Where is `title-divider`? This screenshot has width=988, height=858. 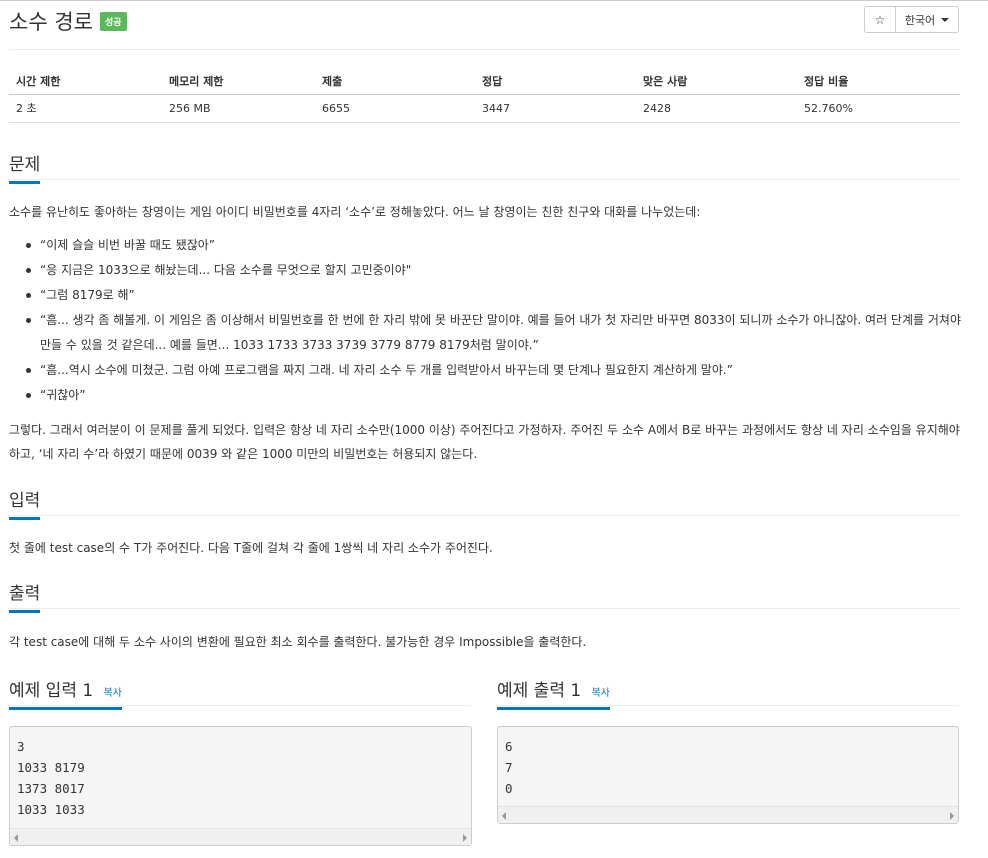 title-divider is located at coordinates (484, 49).